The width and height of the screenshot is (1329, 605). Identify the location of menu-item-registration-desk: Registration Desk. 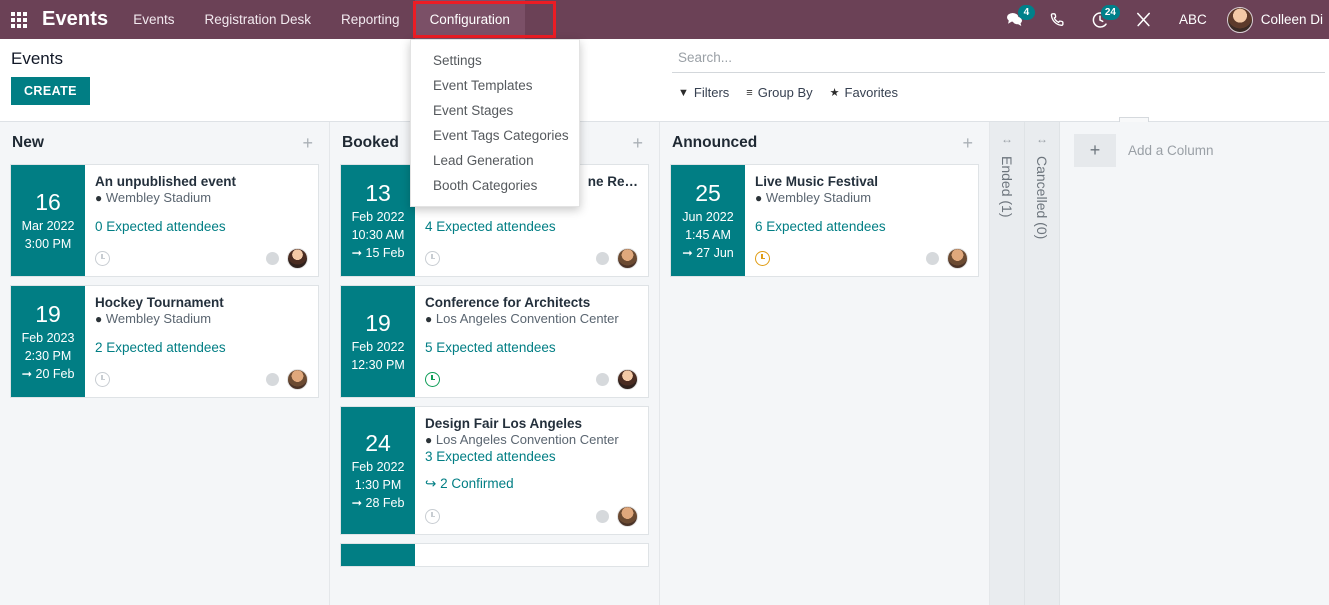
(257, 19).